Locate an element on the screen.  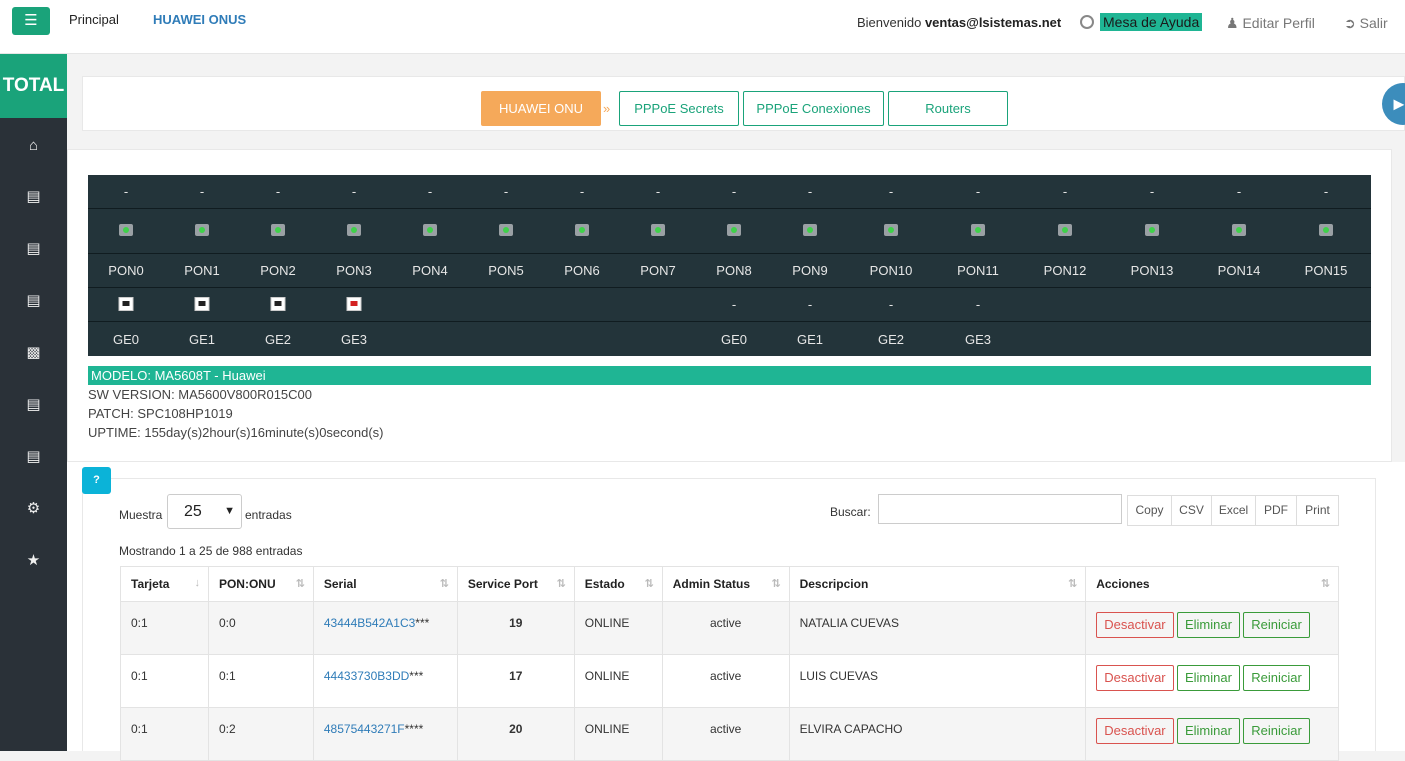
serial-link: 43444B542A1C3 is located at coordinates (369, 623).